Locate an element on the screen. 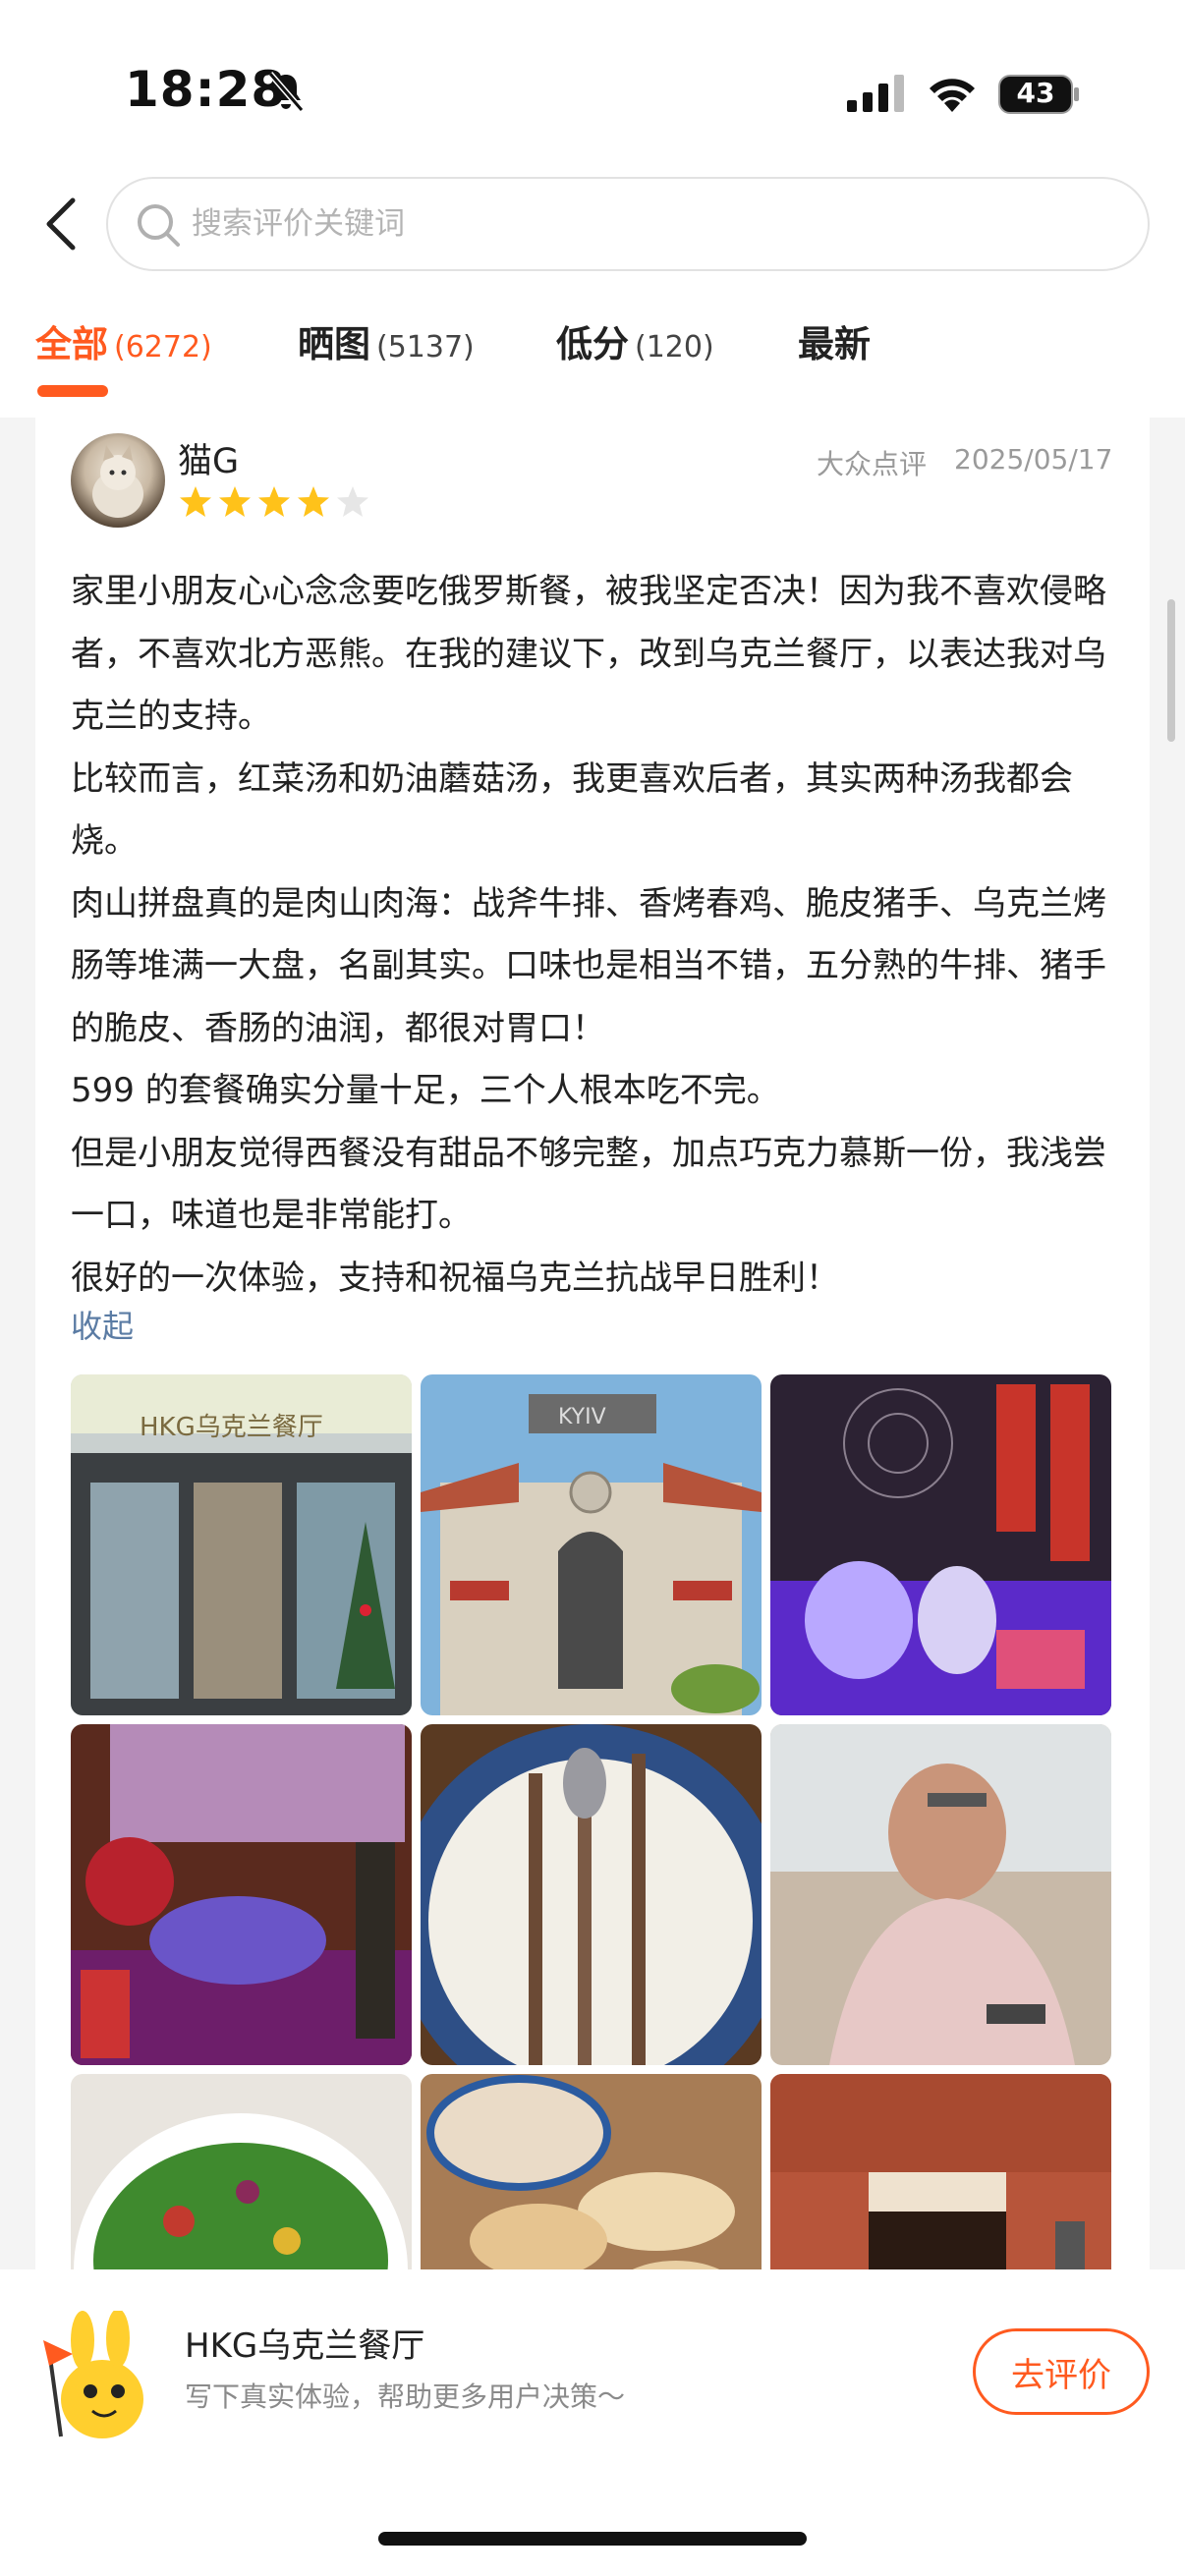 Image resolution: width=1185 pixels, height=2576 pixels. photo-diner is located at coordinates (941, 1894).